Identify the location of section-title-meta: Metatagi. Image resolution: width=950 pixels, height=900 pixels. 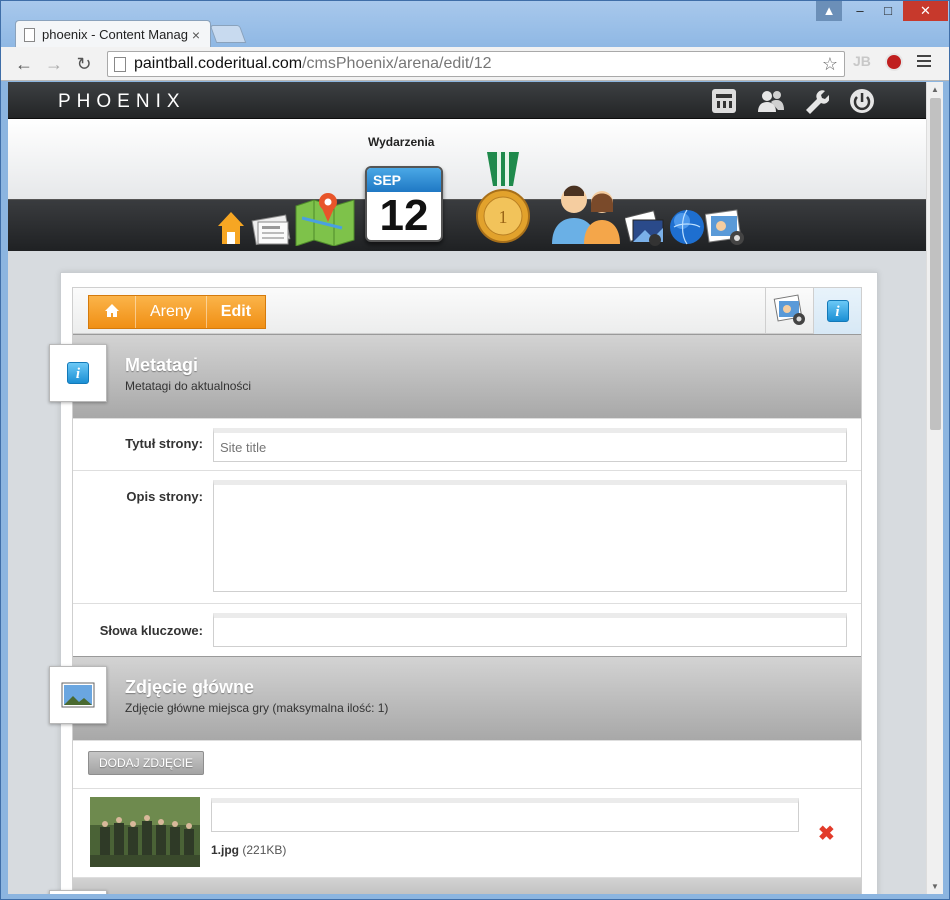
(162, 365).